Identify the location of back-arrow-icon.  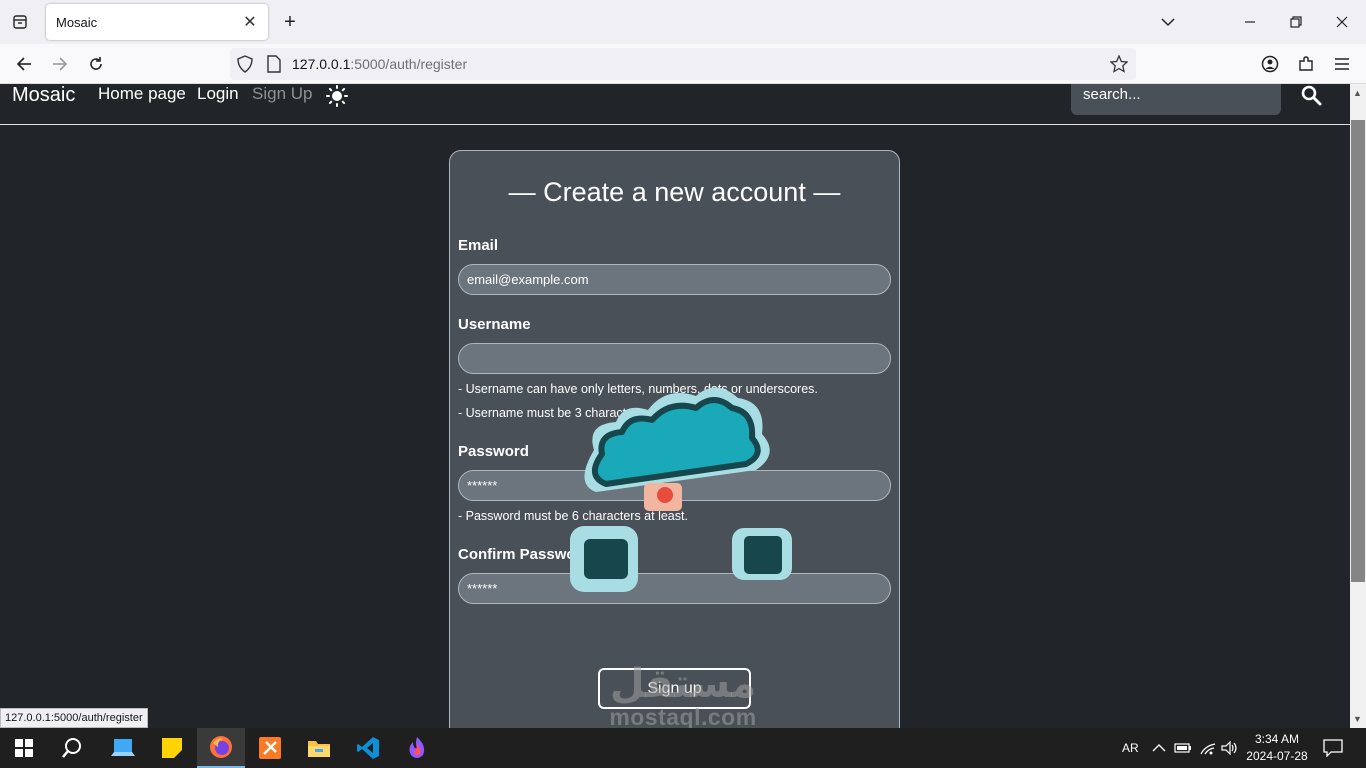
(24, 64).